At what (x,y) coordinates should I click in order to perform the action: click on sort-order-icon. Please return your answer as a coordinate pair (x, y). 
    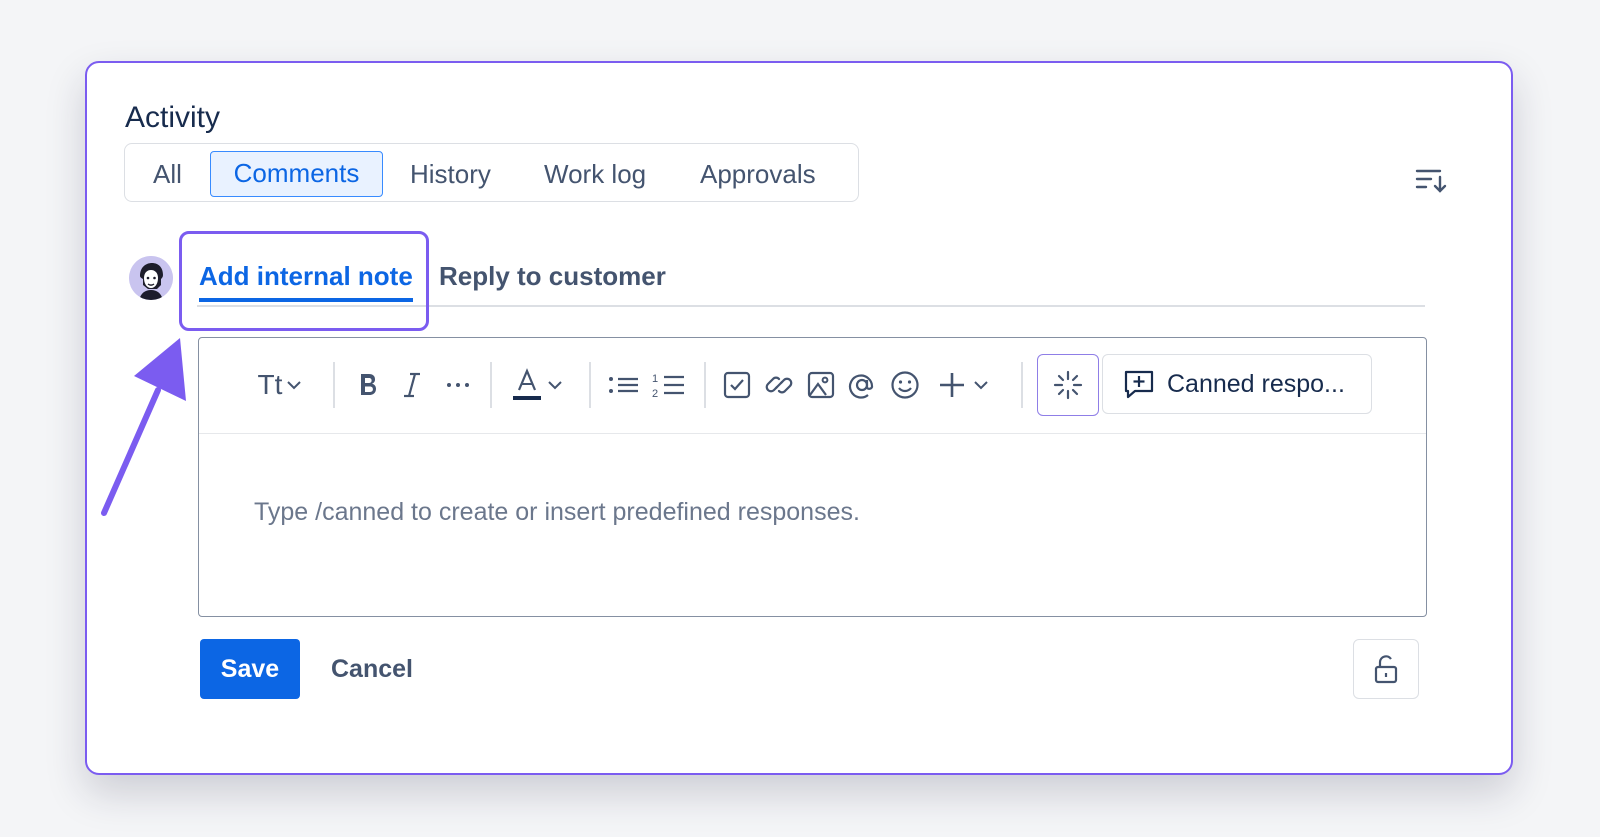
    Looking at the image, I should click on (1431, 180).